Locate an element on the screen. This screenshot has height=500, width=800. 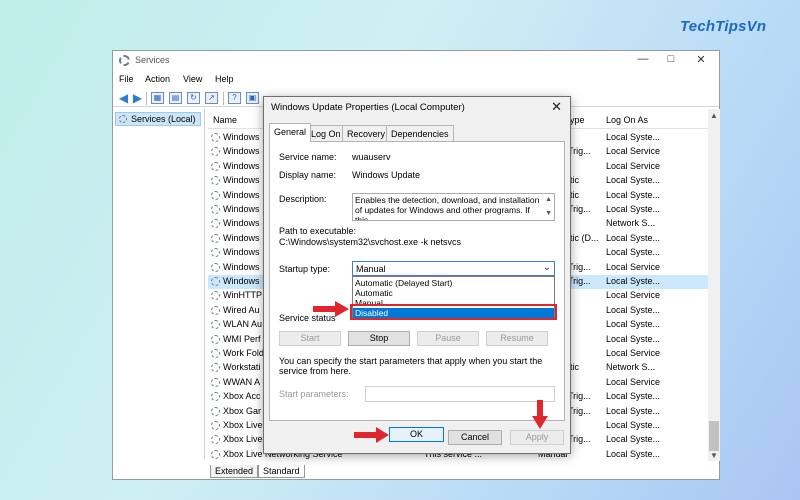
resume-button: Resume is located at coordinates (517, 338).